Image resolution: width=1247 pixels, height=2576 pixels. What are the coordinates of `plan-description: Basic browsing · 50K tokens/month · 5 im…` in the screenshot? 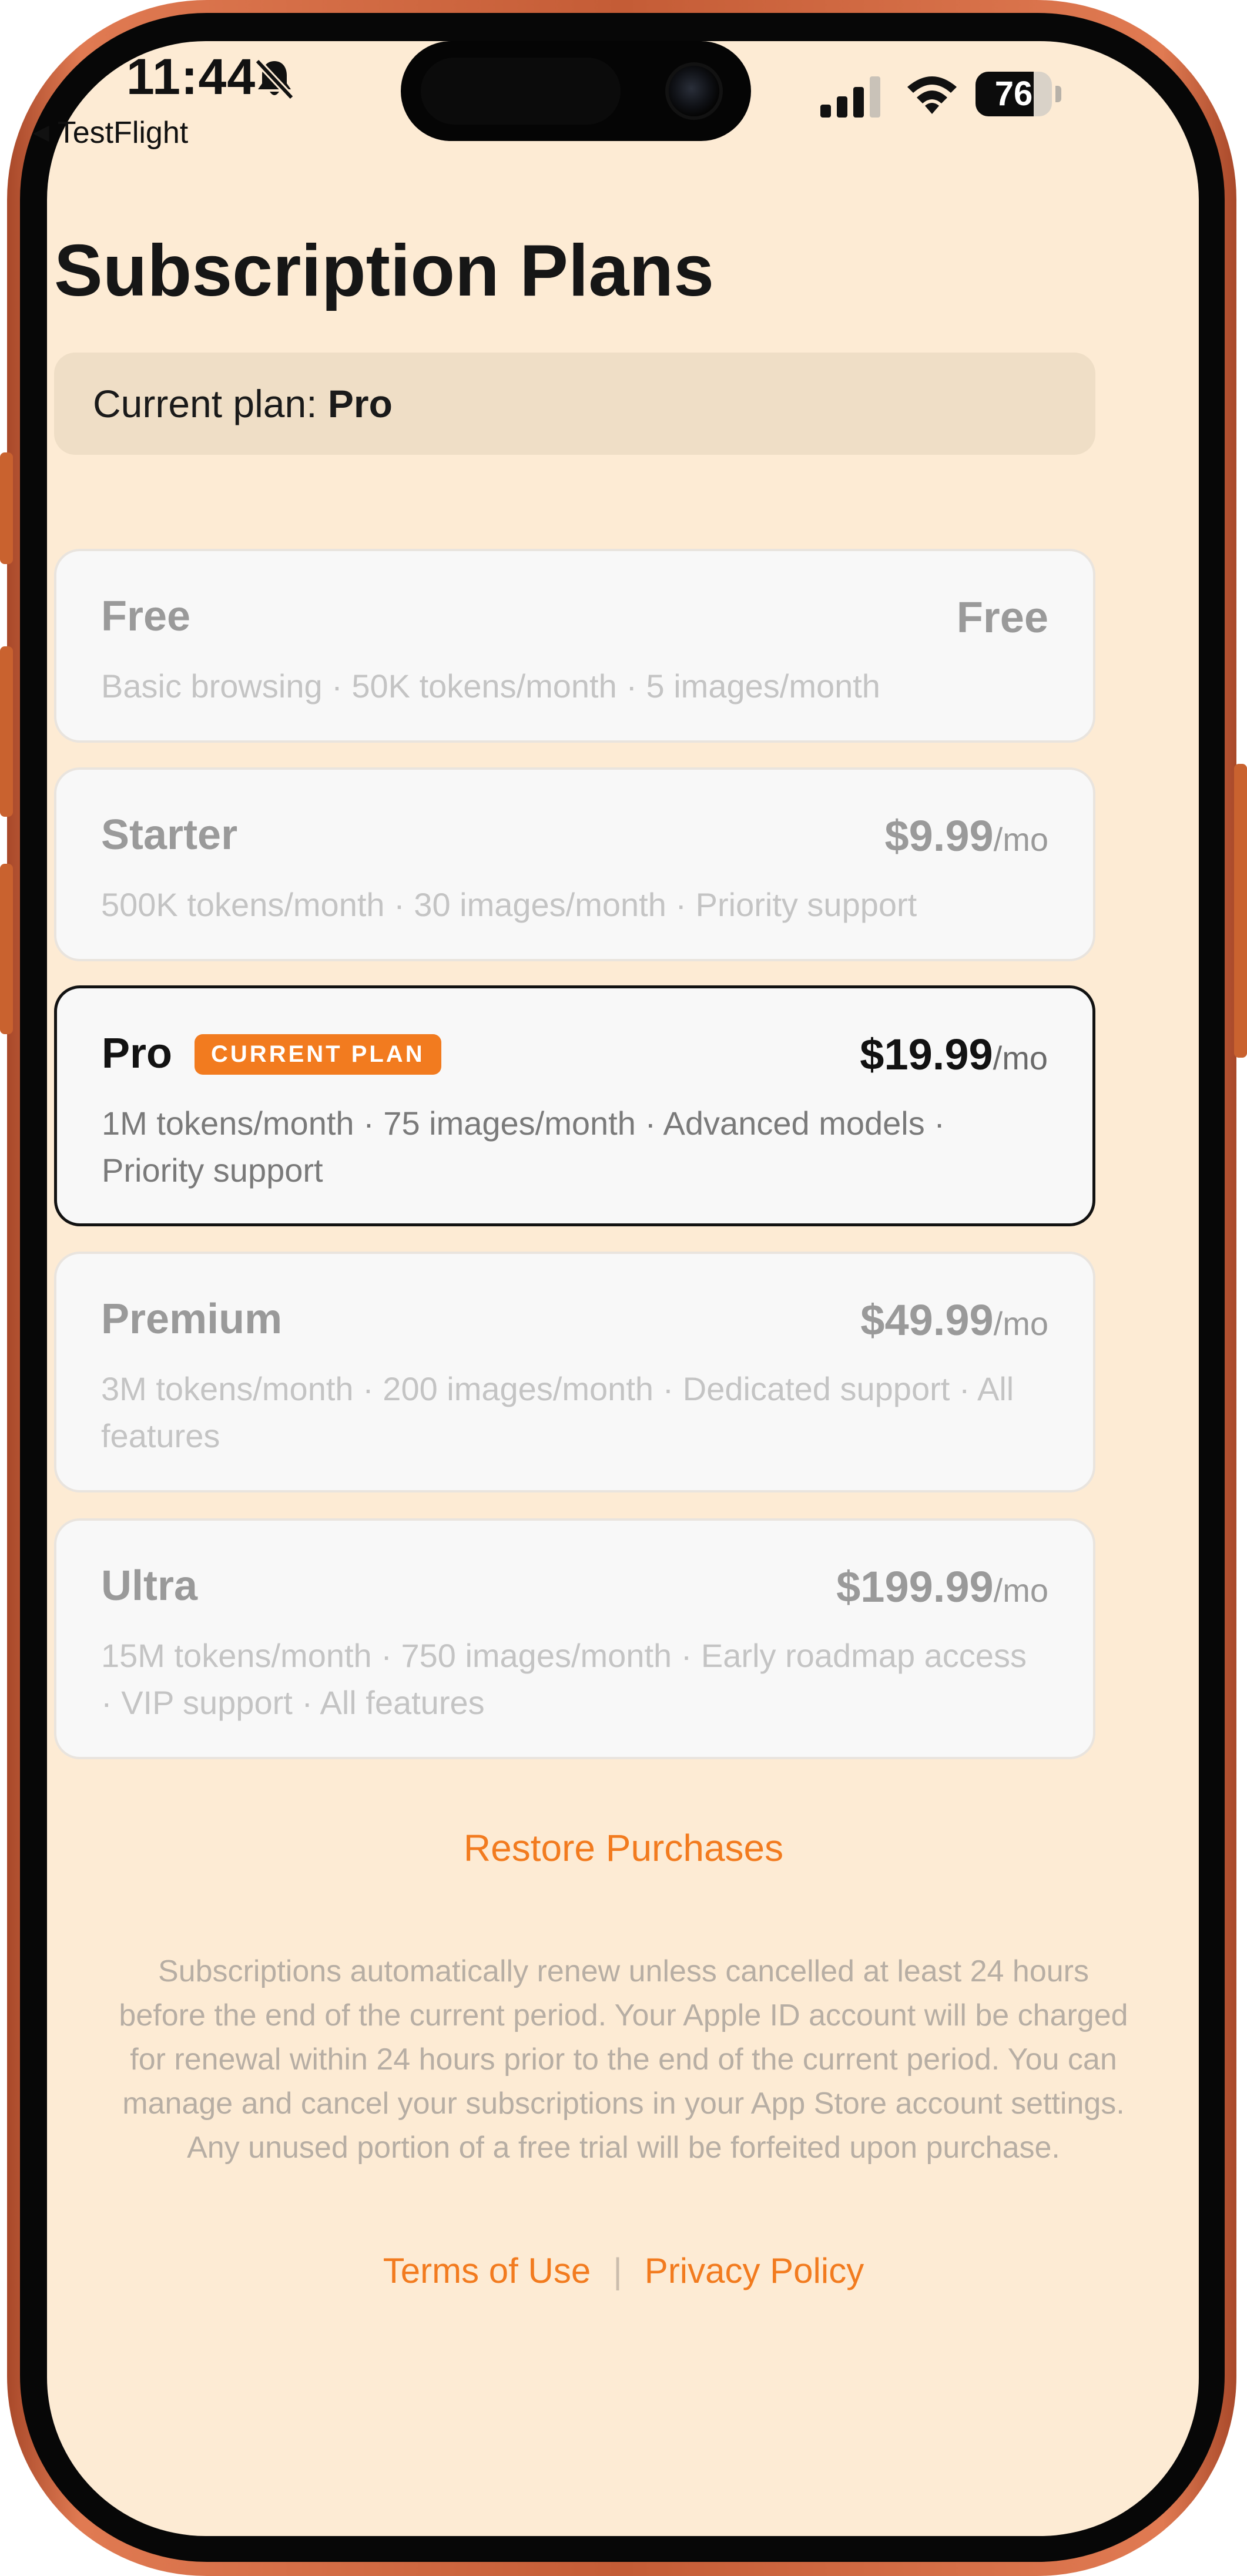 It's located at (490, 687).